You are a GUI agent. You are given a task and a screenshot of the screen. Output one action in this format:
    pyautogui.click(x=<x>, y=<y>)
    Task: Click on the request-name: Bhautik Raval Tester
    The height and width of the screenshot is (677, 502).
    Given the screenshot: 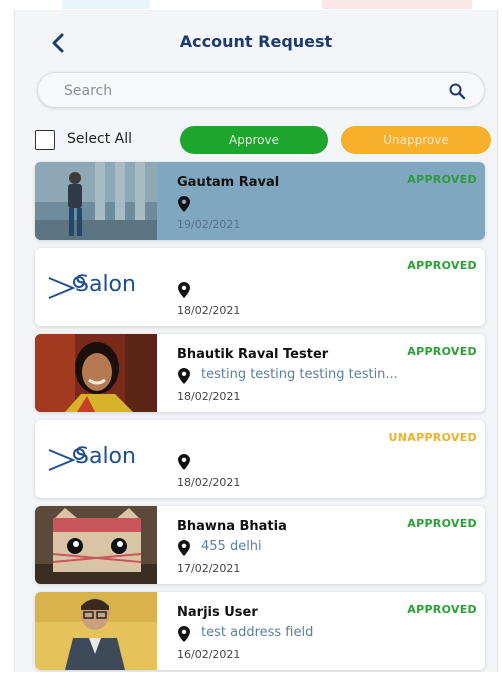 What is the action you would take?
    pyautogui.click(x=253, y=354)
    